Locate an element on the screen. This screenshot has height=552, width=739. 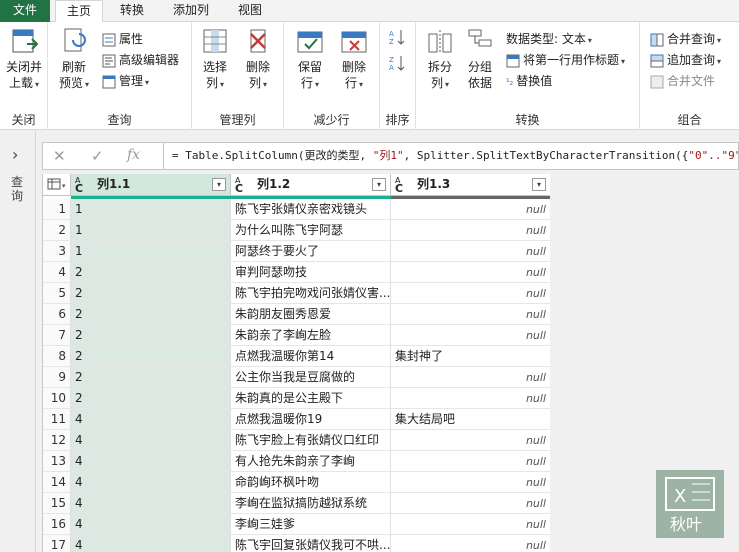
remove-columns-button: 删除 列 ▾ is located at coordinates (258, 59).